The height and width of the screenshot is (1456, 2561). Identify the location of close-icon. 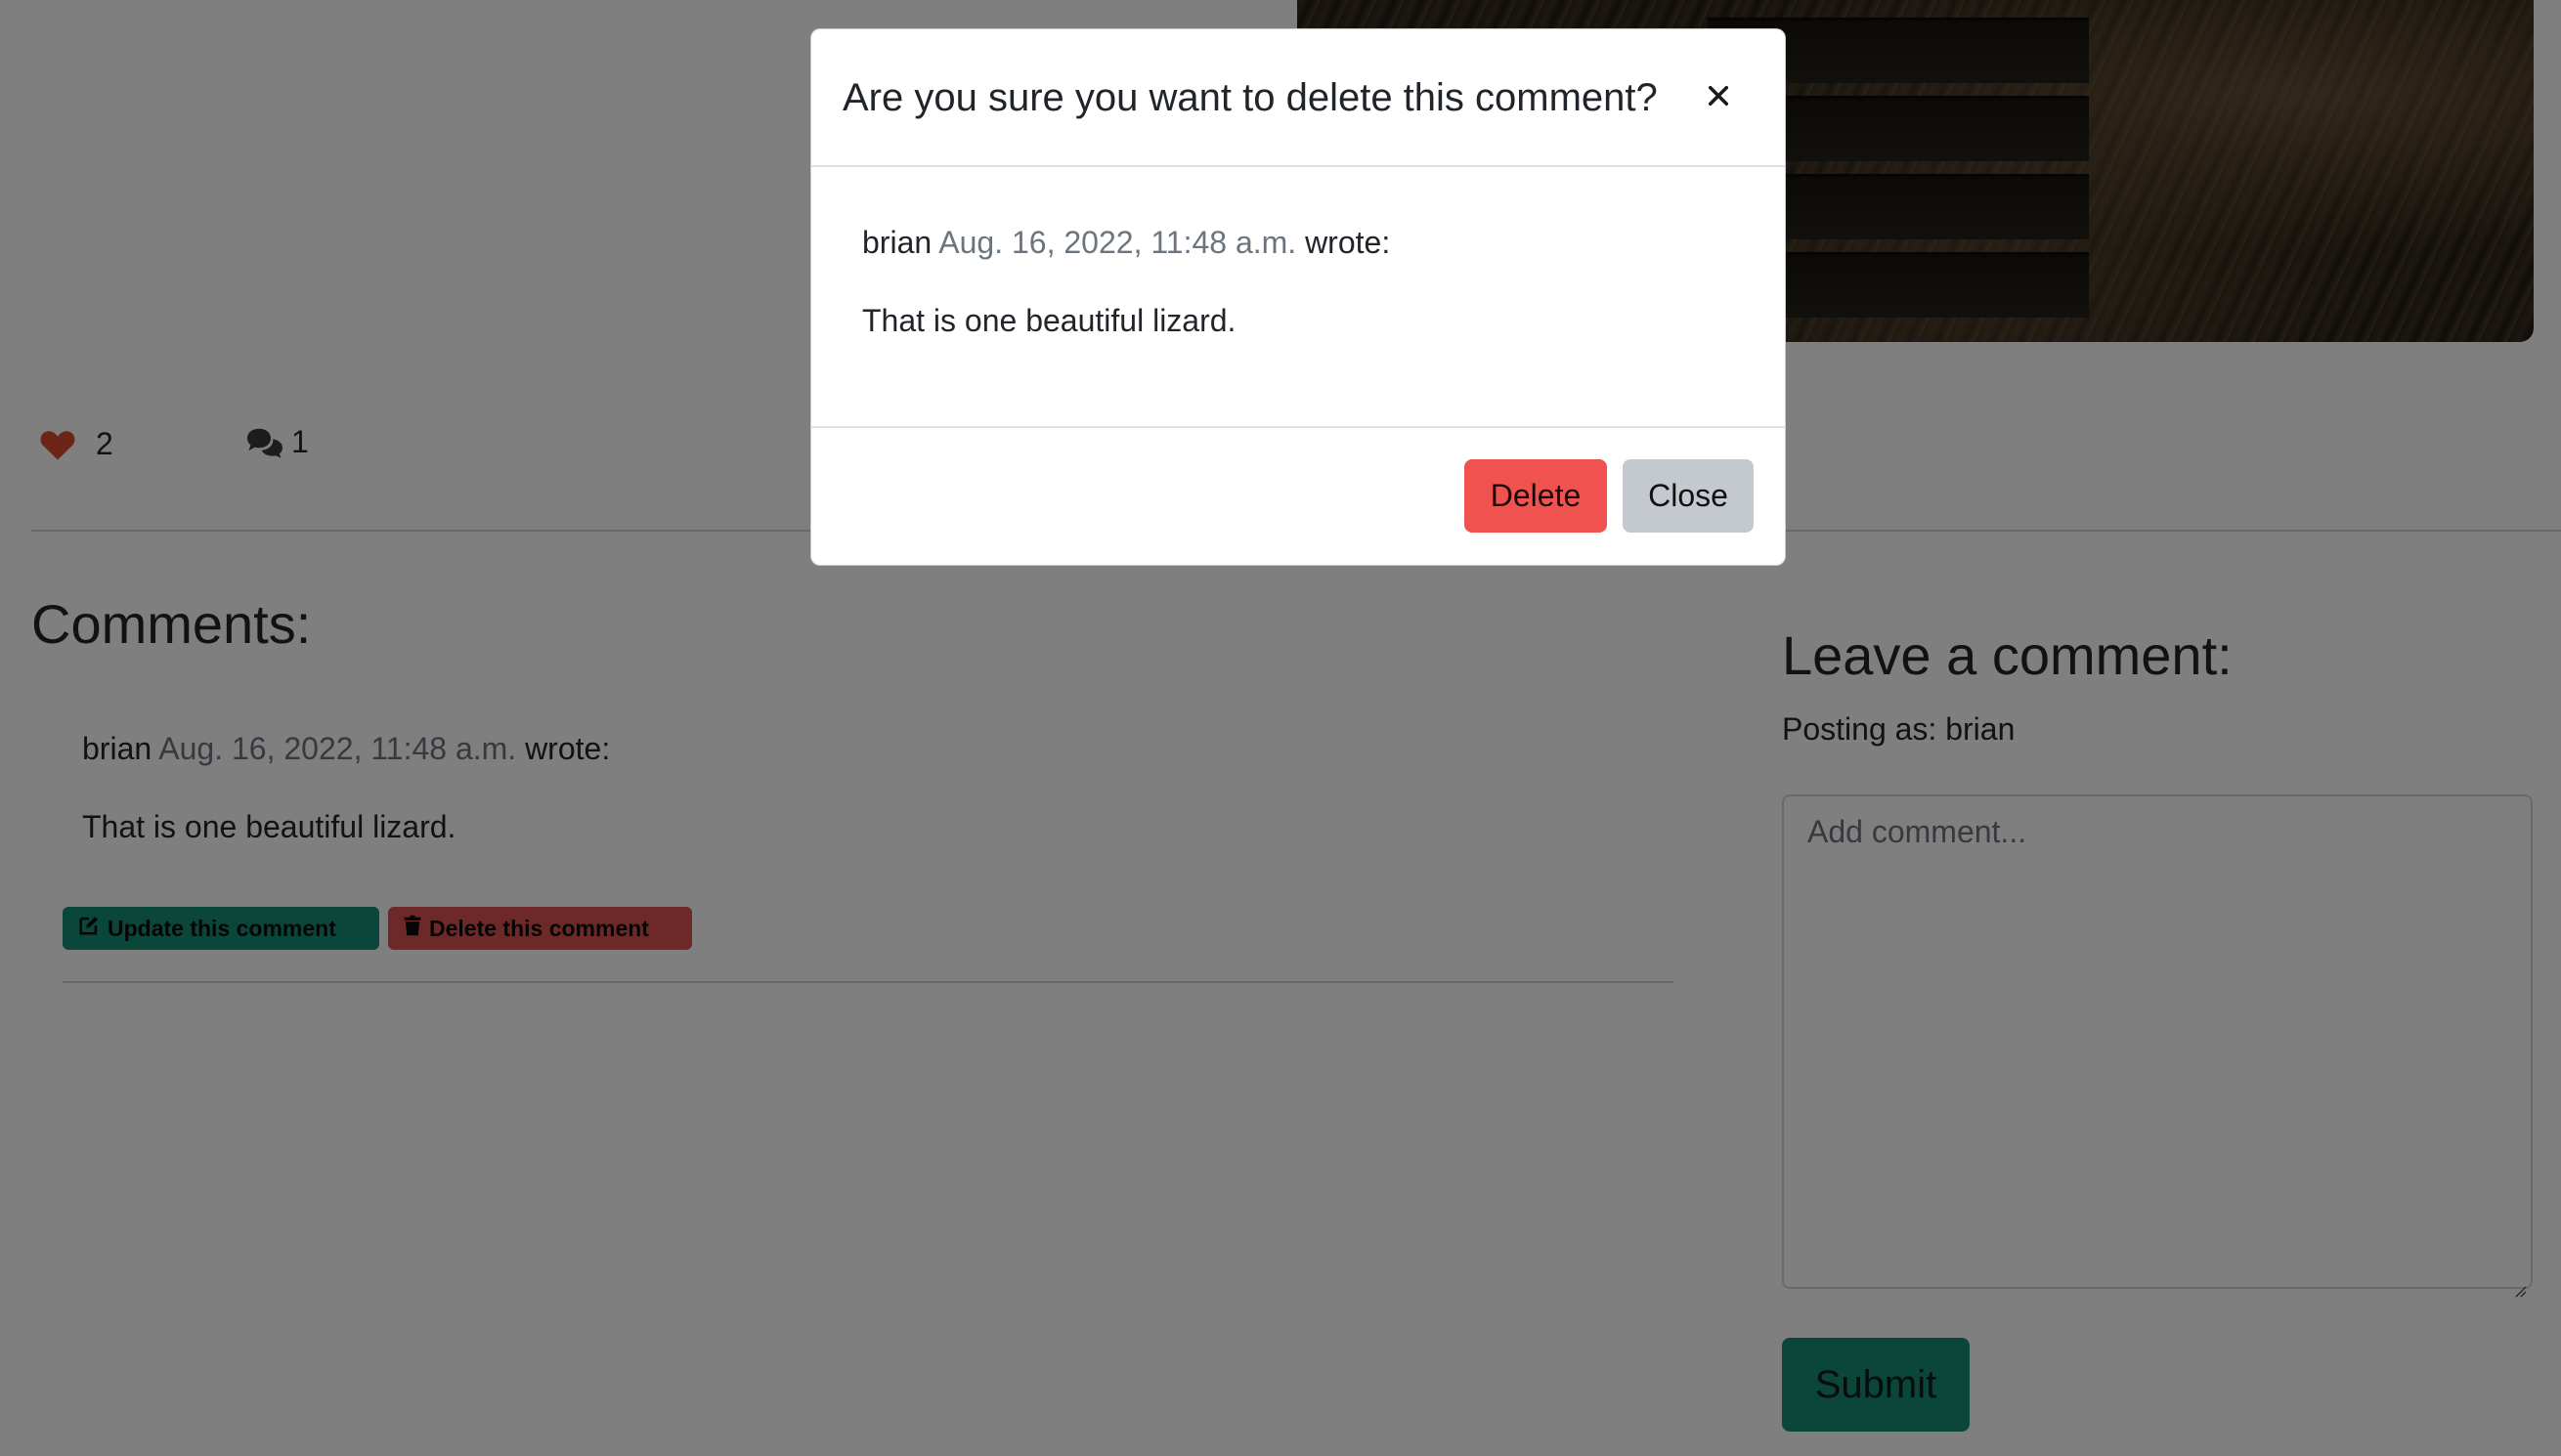
(1718, 95).